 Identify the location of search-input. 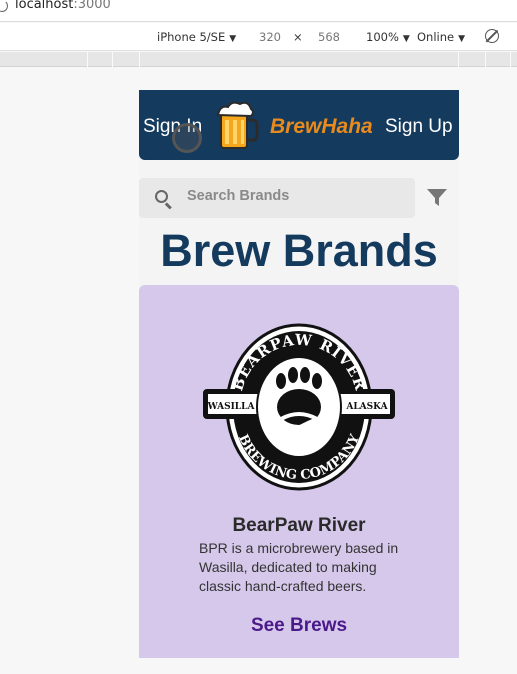
(292, 196).